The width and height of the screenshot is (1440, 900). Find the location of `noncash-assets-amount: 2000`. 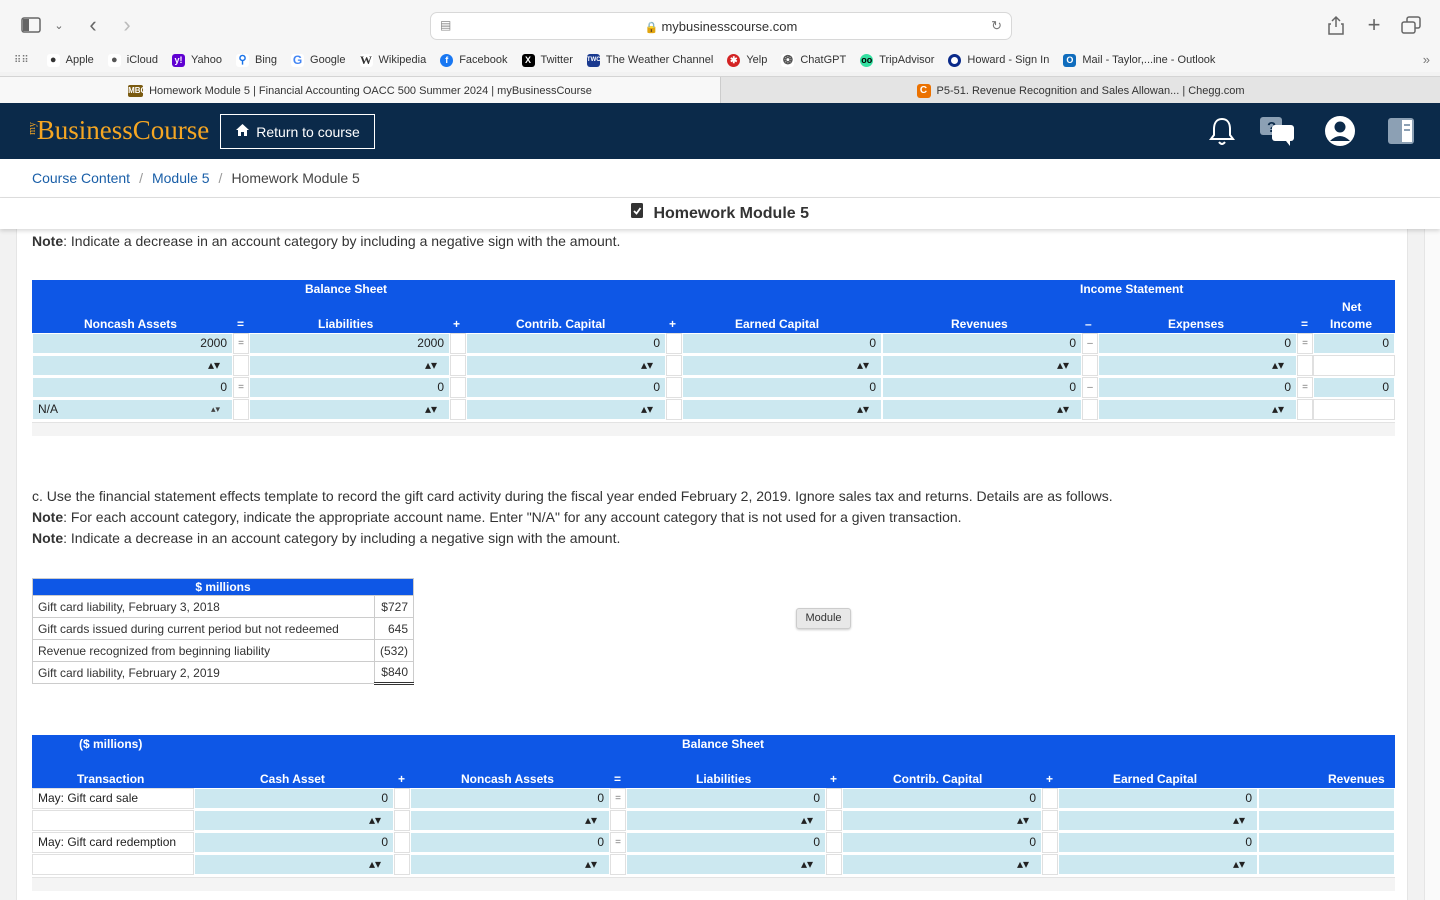

noncash-assets-amount: 2000 is located at coordinates (132, 343).